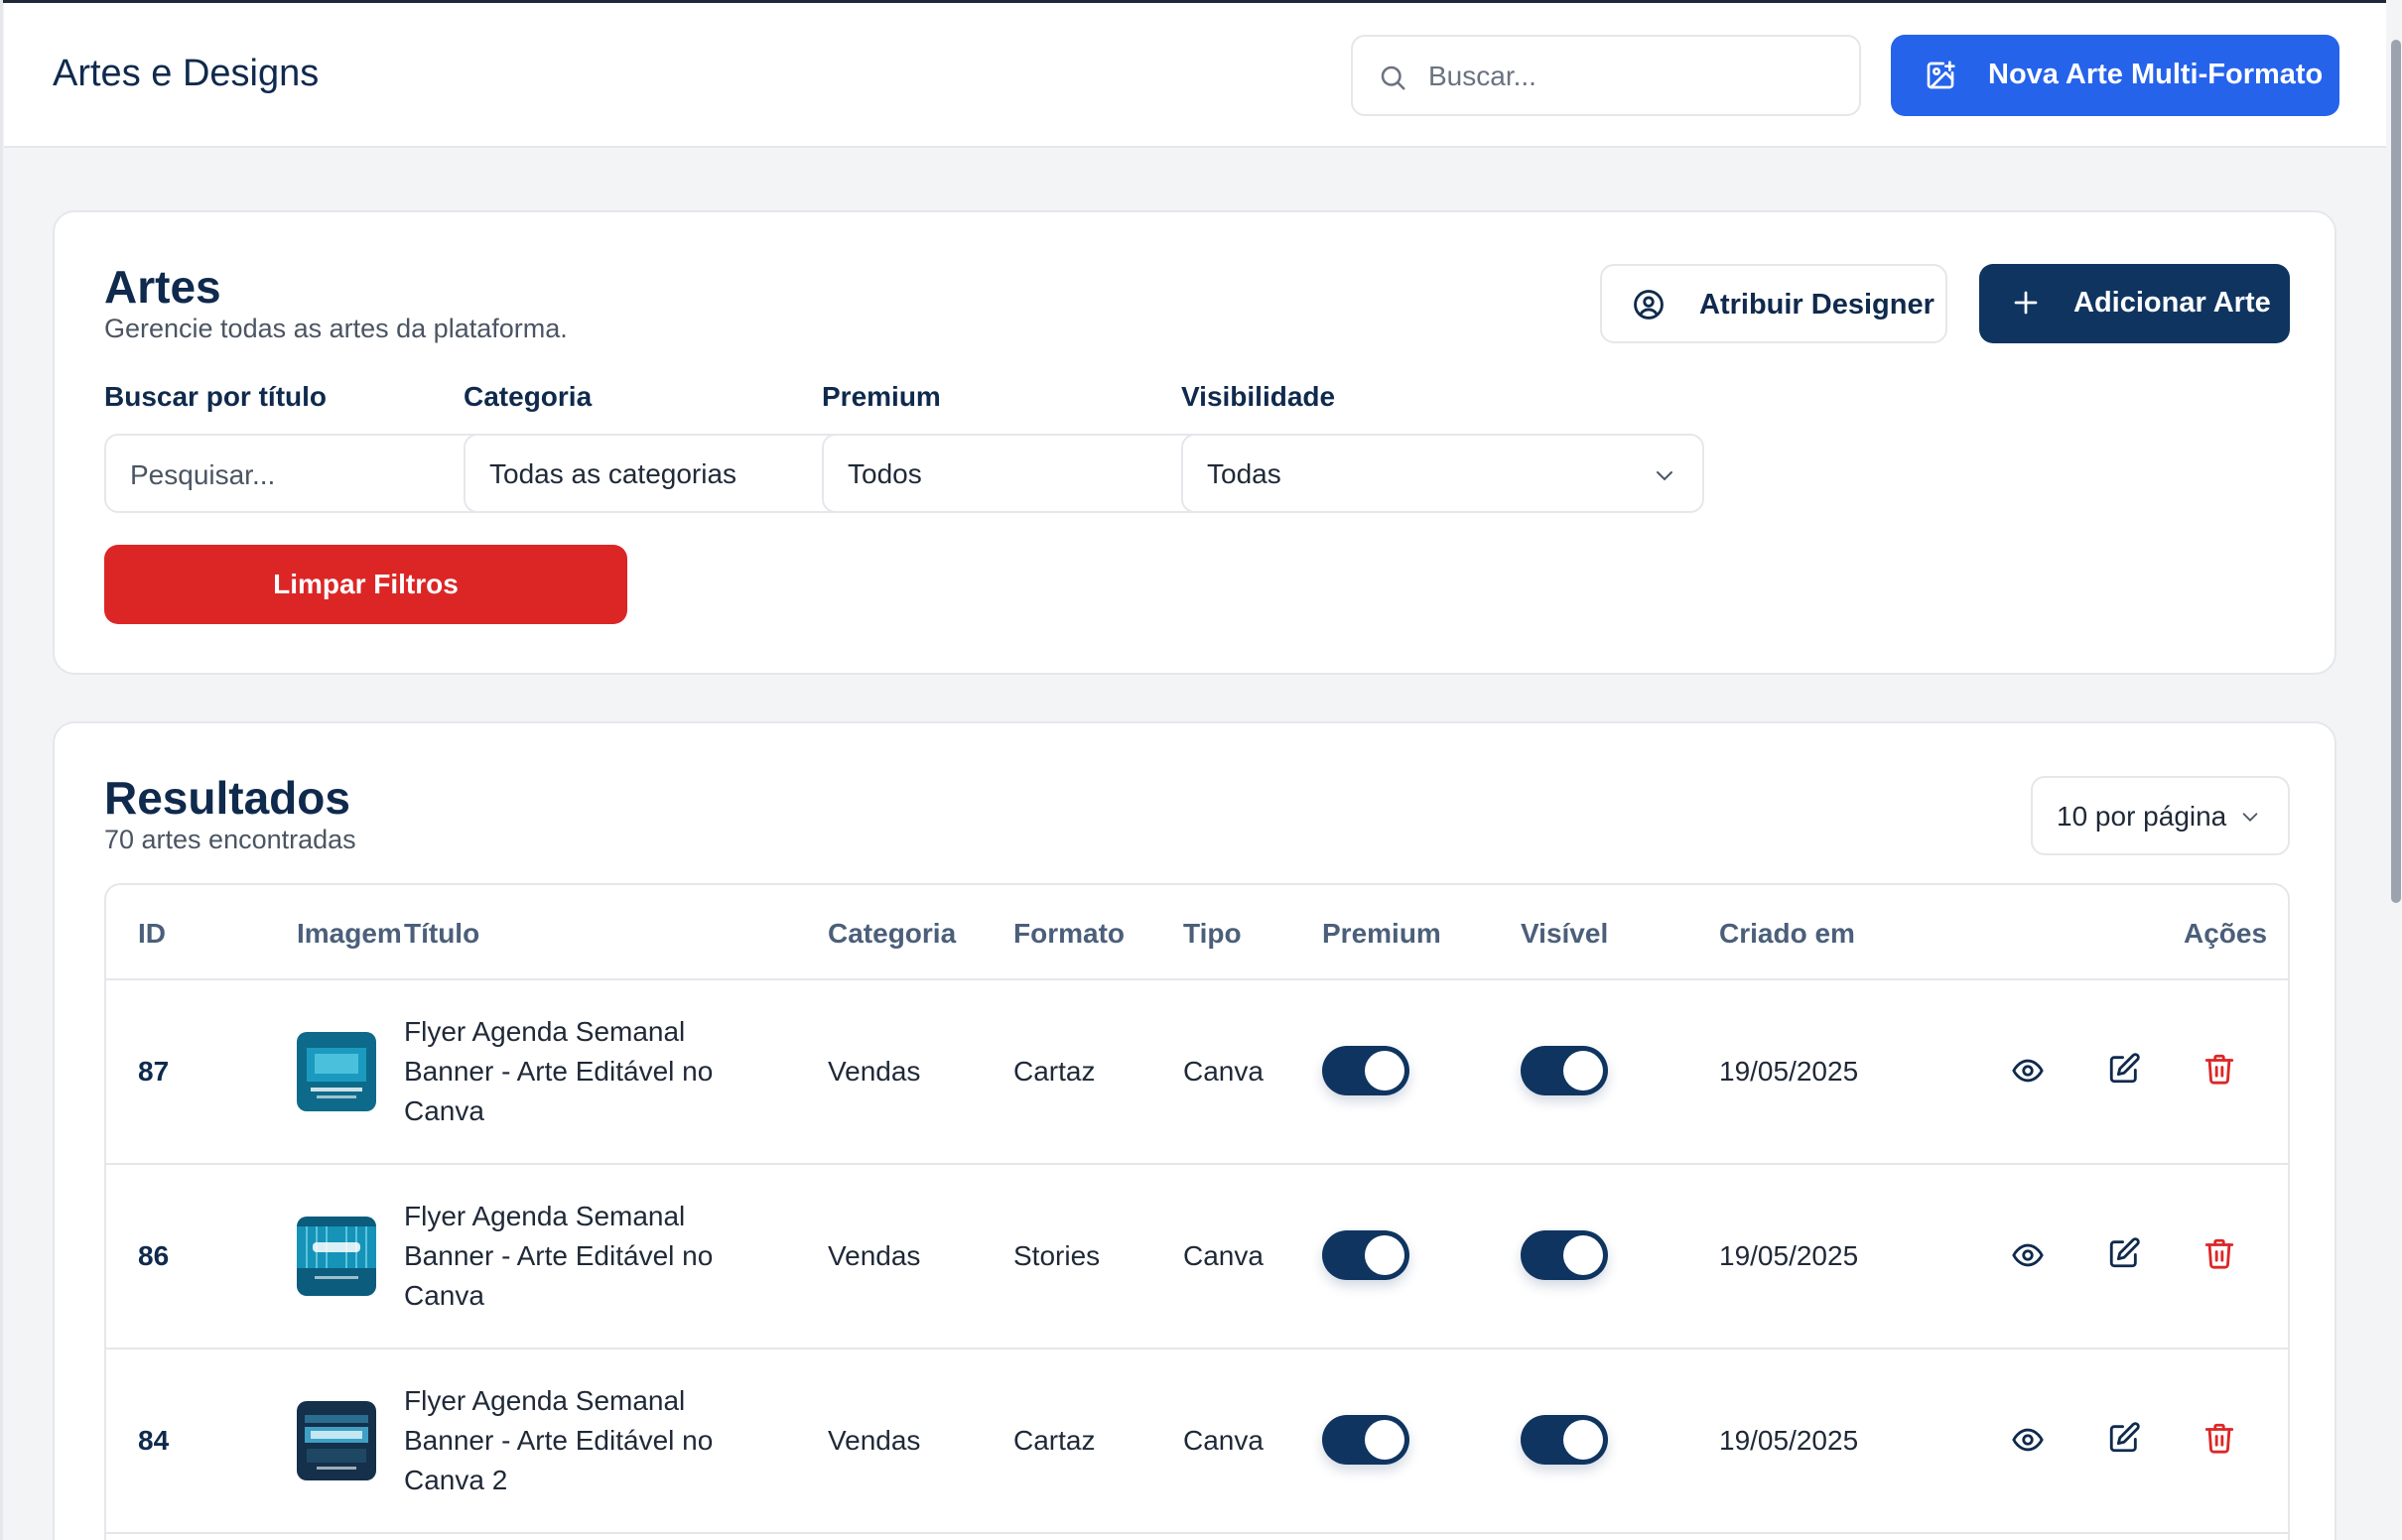  What do you see at coordinates (365, 584) in the screenshot?
I see `clear-filters-button: Limpar Filtros` at bounding box center [365, 584].